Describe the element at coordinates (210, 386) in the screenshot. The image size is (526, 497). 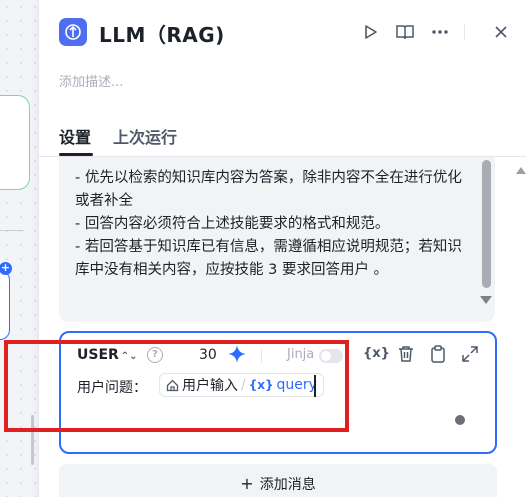
I see `variable-source: 用户输入` at that location.